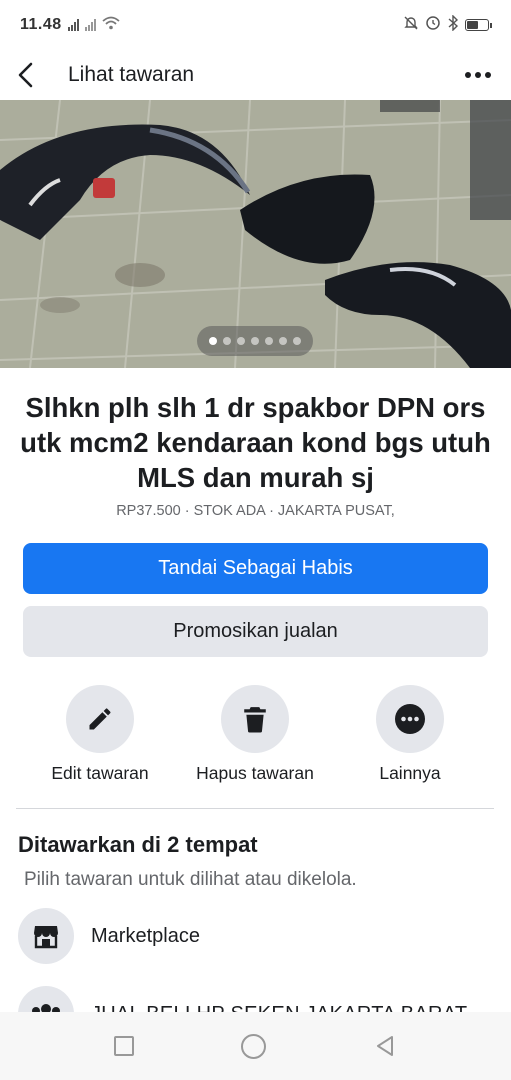  I want to click on more-actions-button: Lainnya, so click(410, 734).